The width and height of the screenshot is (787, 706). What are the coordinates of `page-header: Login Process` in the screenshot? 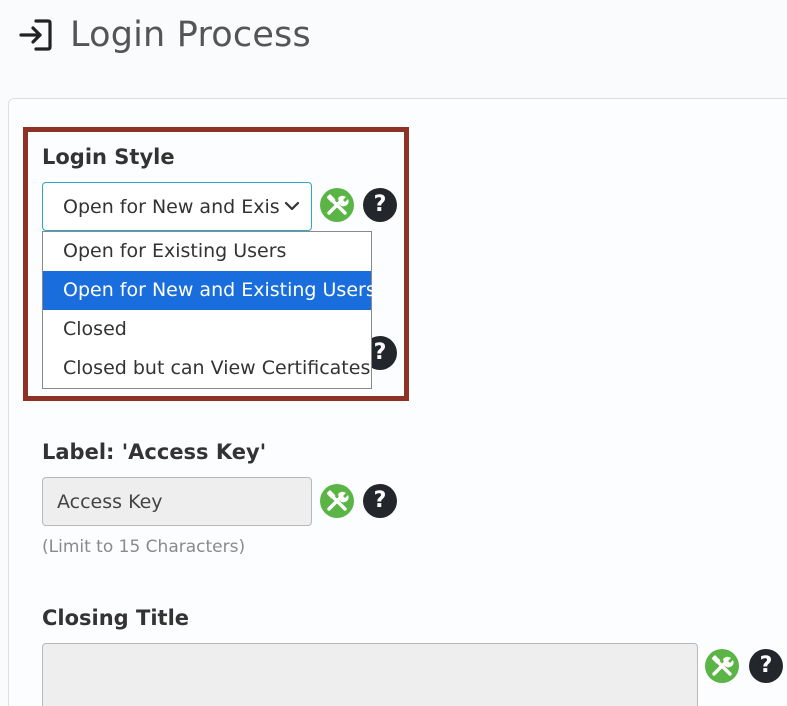 It's located at (164, 35).